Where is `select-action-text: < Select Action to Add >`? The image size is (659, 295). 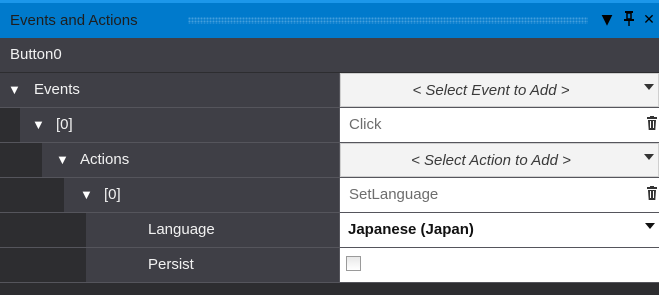 select-action-text: < Select Action to Add > is located at coordinates (491, 160).